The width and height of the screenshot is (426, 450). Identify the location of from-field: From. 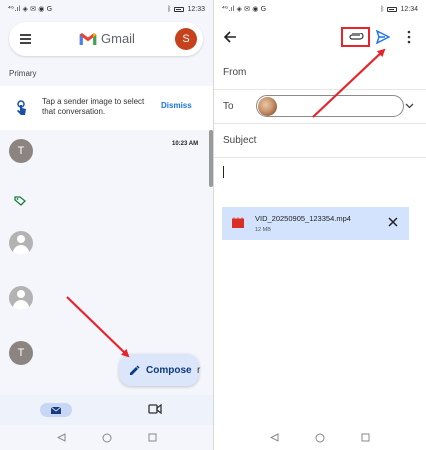
(320, 73).